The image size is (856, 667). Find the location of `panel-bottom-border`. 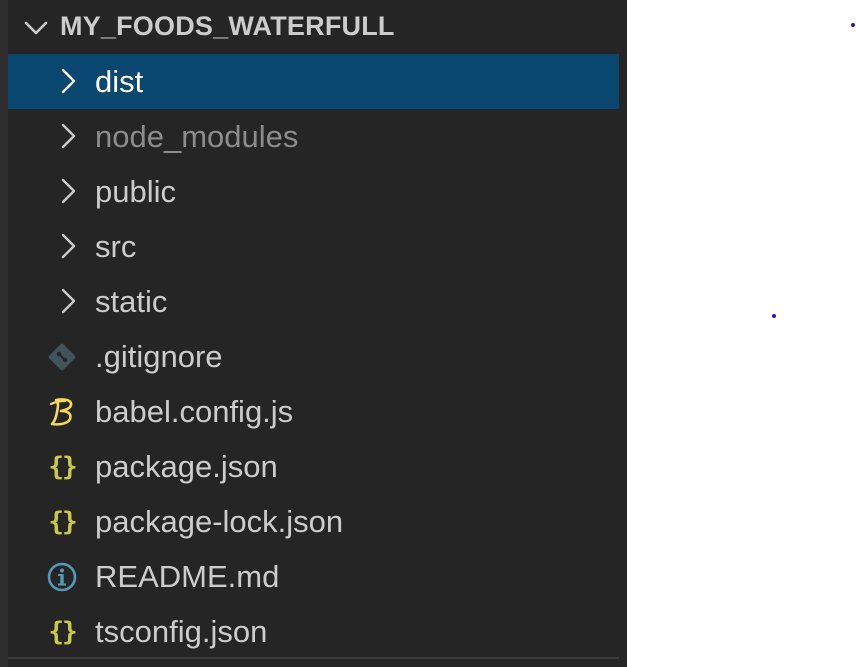

panel-bottom-border is located at coordinates (313, 658).